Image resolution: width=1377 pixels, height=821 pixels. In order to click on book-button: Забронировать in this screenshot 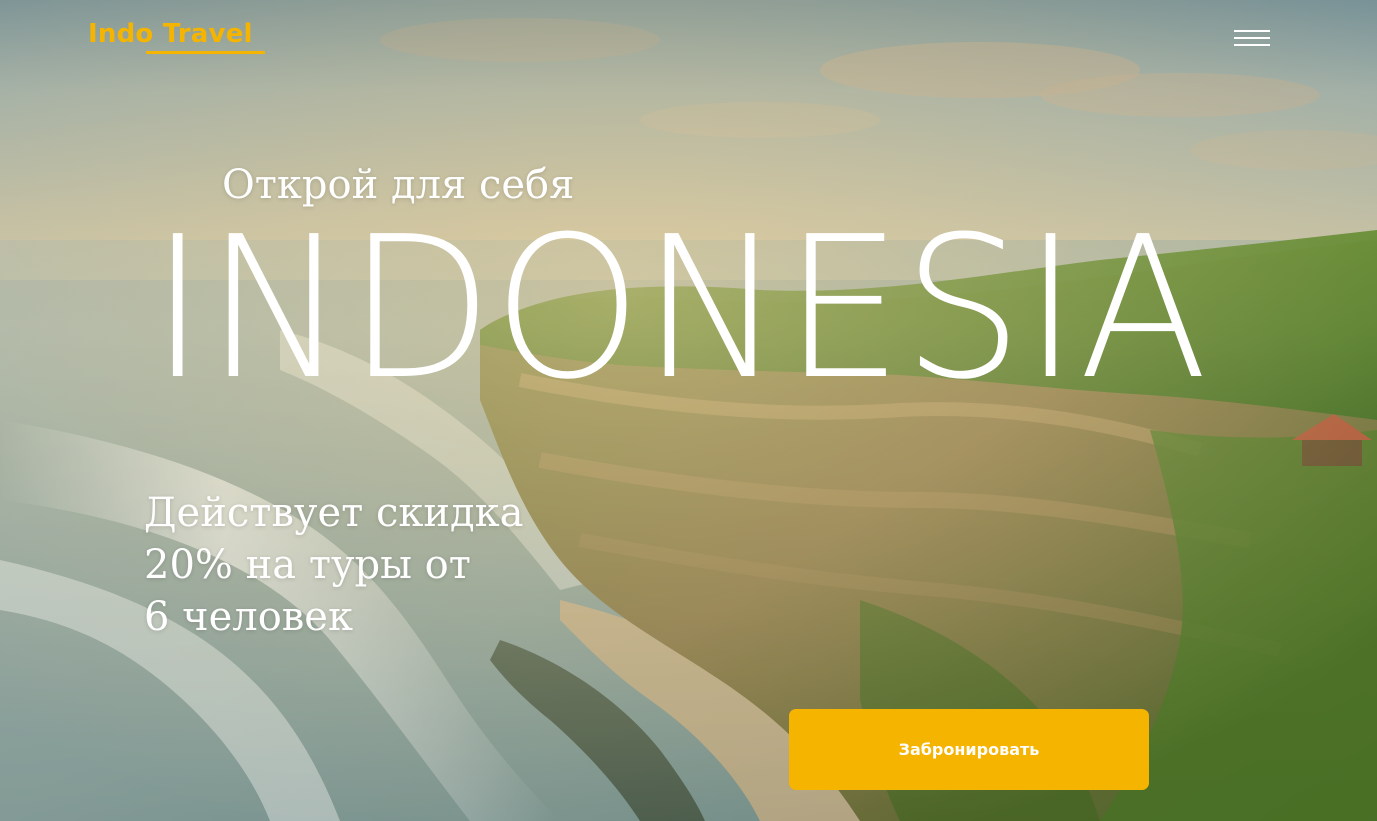, I will do `click(969, 749)`.